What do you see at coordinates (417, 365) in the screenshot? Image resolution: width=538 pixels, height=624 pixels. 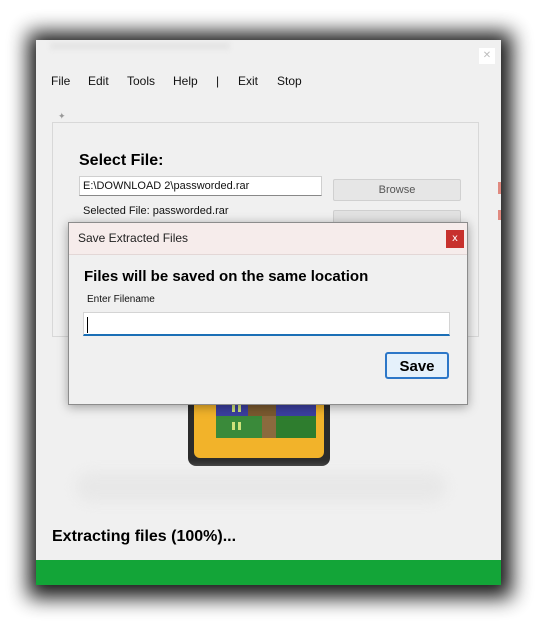 I see `save-button: Save` at bounding box center [417, 365].